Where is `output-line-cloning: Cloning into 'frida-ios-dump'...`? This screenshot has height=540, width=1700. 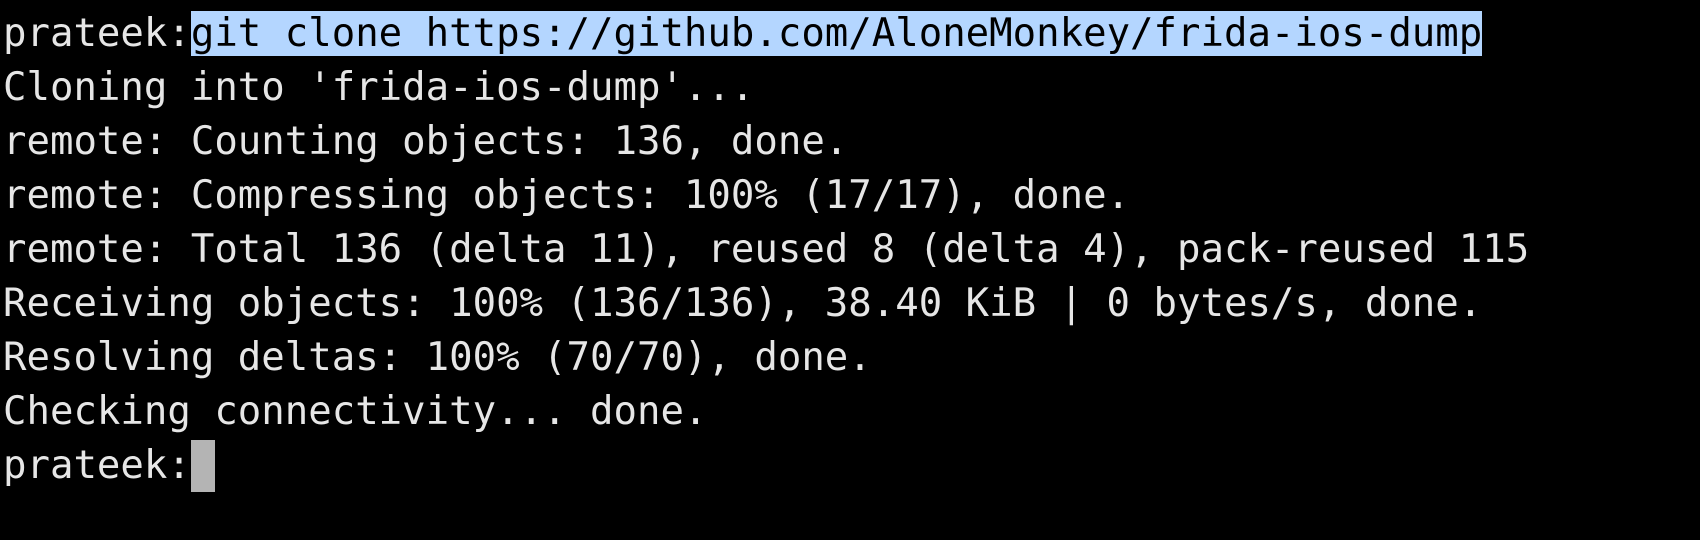 output-line-cloning: Cloning into 'frida-ios-dump'... is located at coordinates (379, 87).